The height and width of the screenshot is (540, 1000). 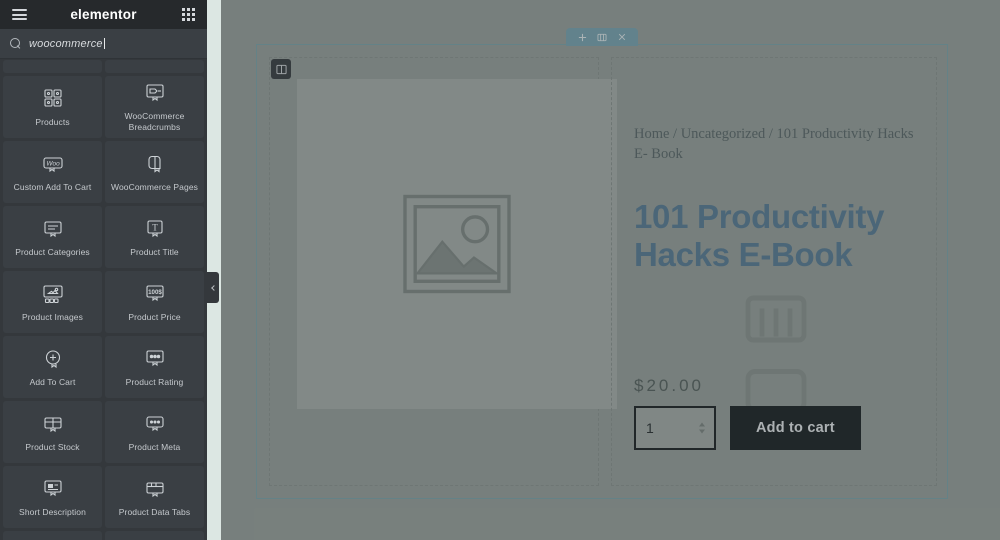 I want to click on rating-icon, so click(x=155, y=359).